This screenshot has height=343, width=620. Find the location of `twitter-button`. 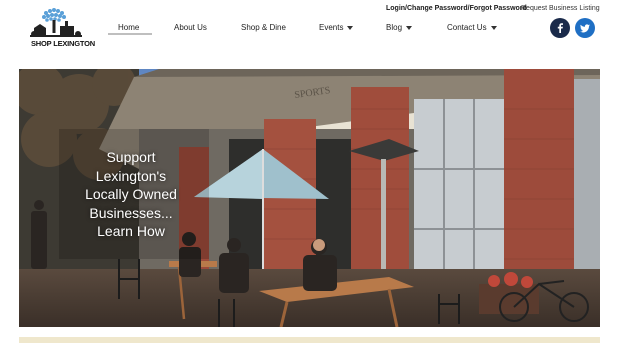

twitter-button is located at coordinates (585, 28).